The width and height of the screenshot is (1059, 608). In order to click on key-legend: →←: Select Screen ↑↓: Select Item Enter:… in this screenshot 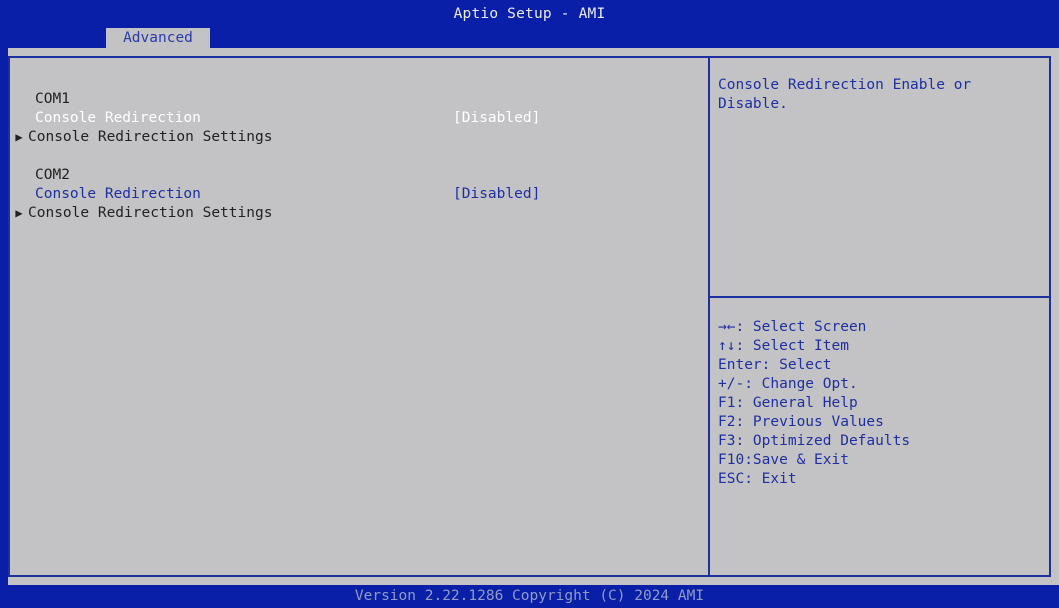, I will do `click(878, 403)`.